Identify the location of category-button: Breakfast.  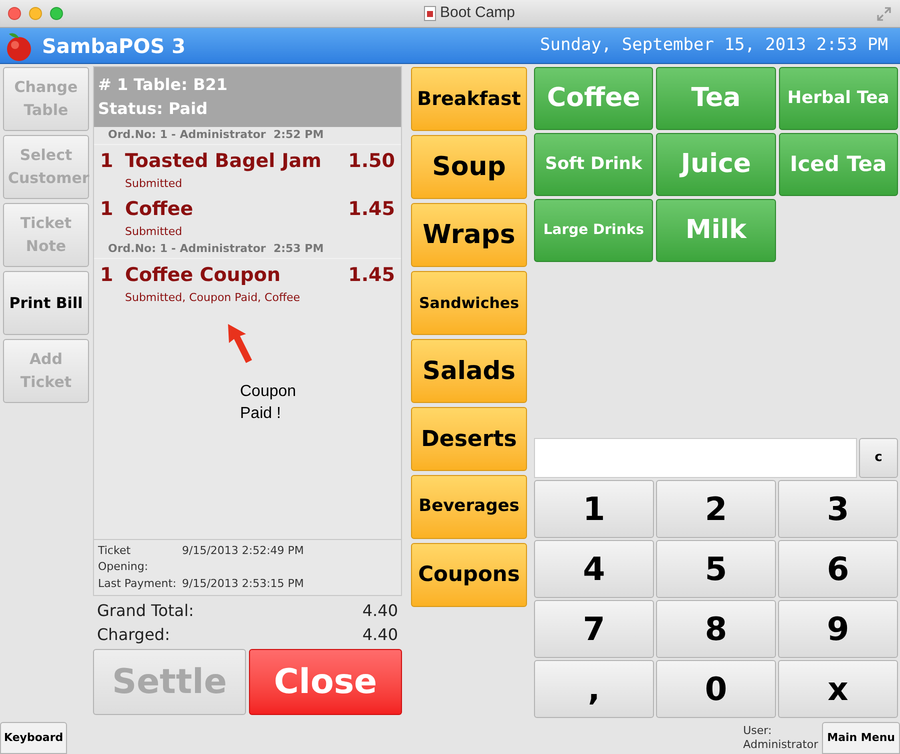
(469, 99).